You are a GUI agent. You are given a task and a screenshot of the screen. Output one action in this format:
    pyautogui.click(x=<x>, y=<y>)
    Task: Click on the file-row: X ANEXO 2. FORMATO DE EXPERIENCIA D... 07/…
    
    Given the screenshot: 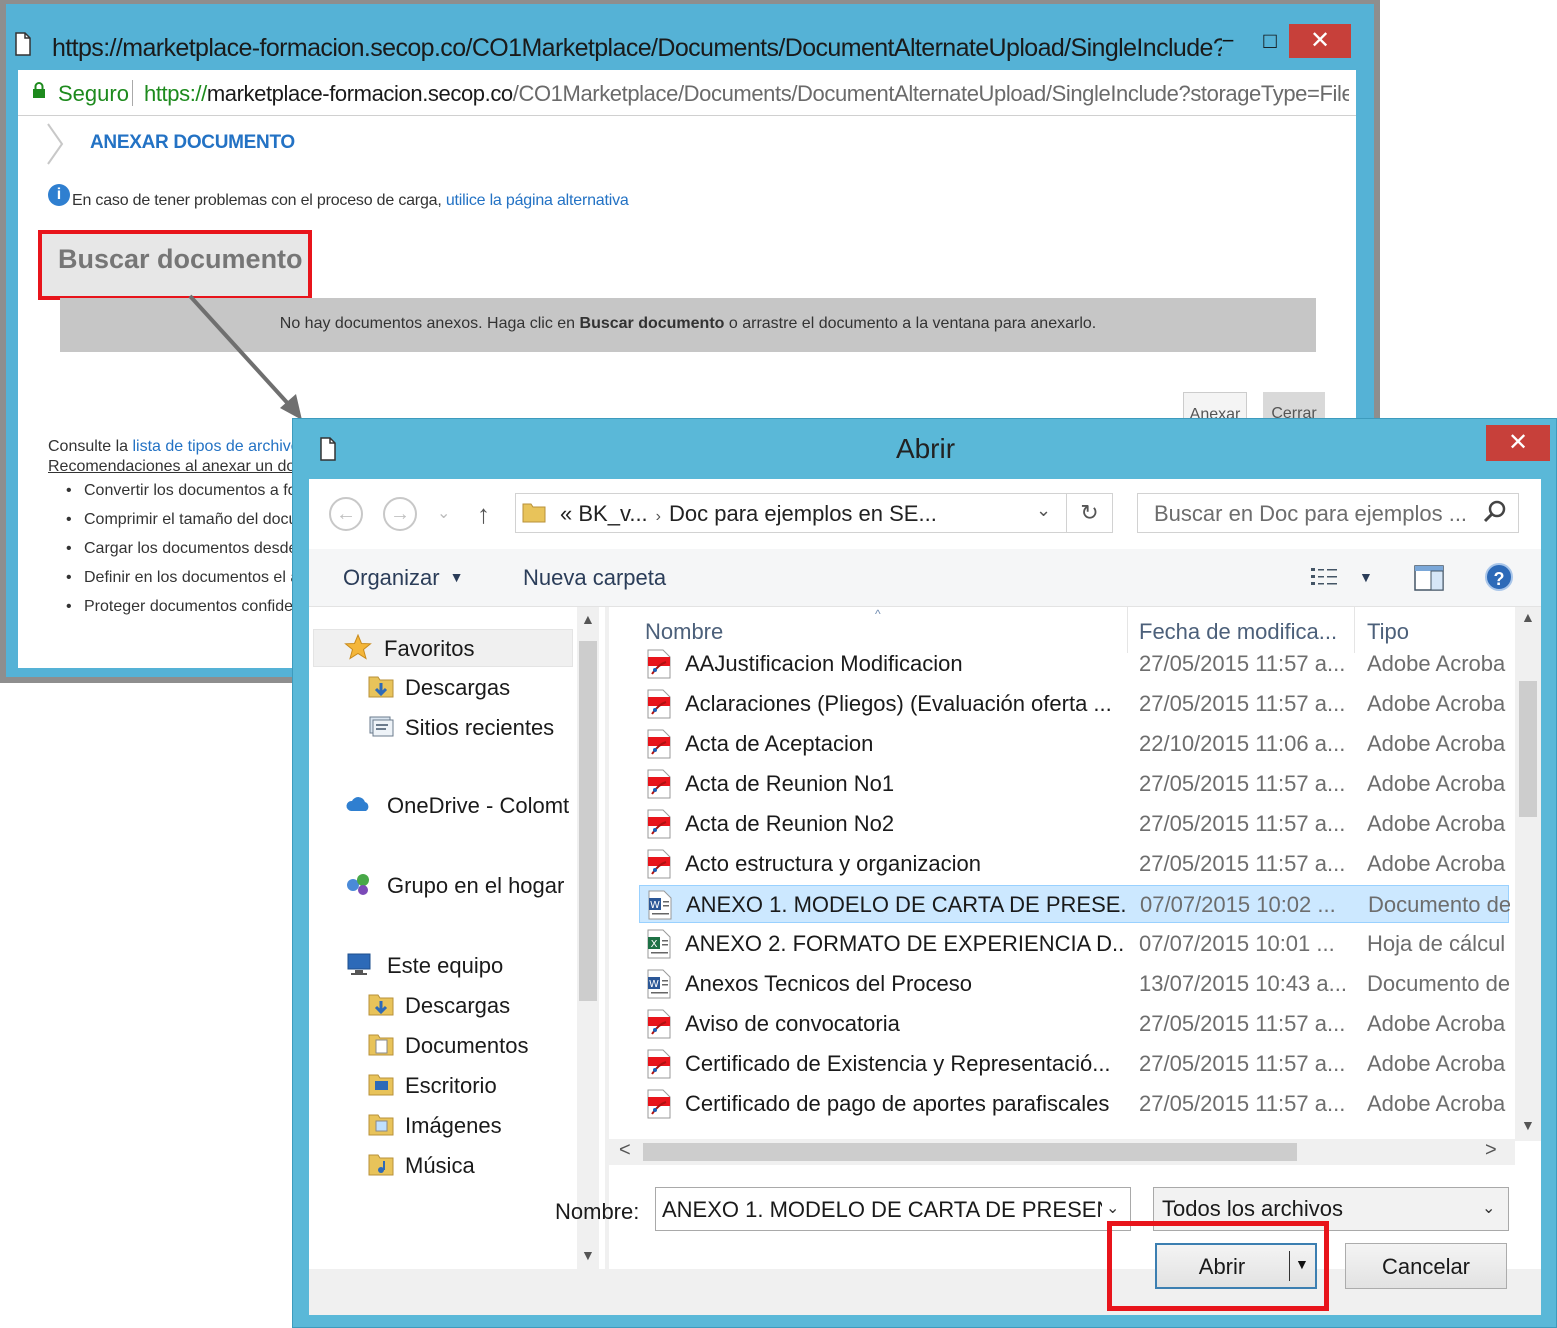 What is the action you would take?
    pyautogui.click(x=1074, y=944)
    